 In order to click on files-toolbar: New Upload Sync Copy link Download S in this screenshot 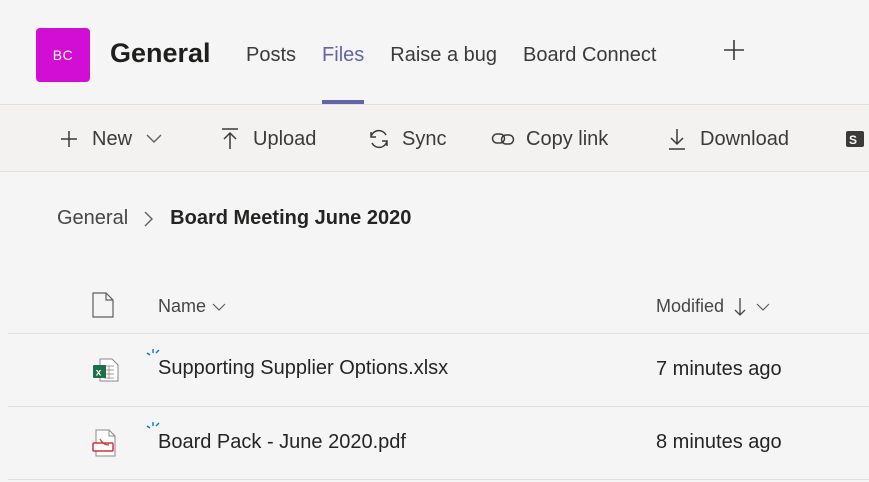, I will do `click(434, 139)`.